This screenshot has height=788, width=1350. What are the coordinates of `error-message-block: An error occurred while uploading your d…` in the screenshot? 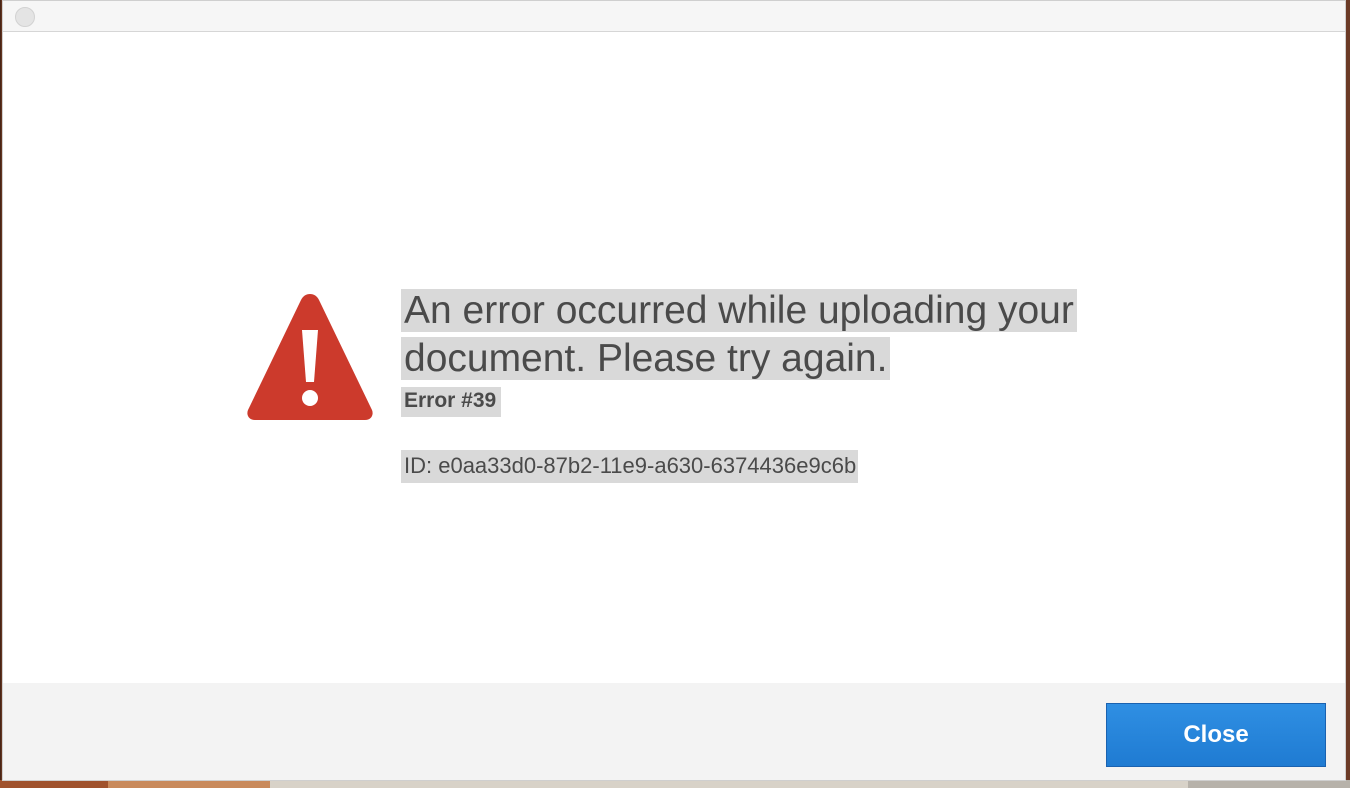 It's located at (761, 385).